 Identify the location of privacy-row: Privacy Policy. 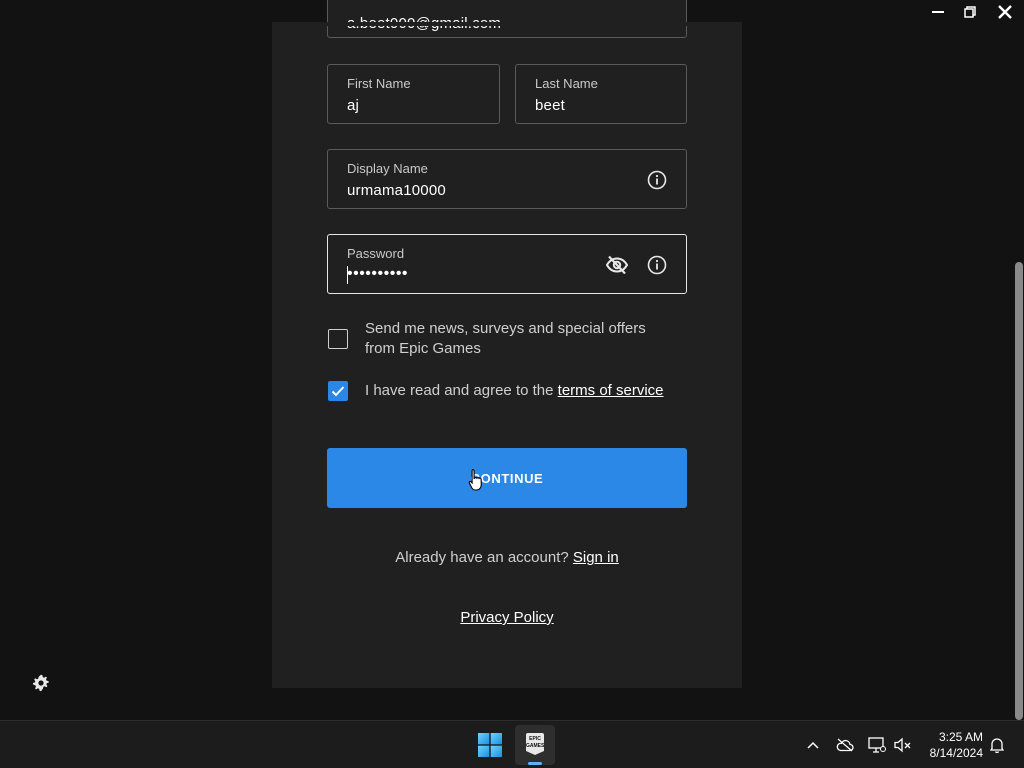
(507, 617).